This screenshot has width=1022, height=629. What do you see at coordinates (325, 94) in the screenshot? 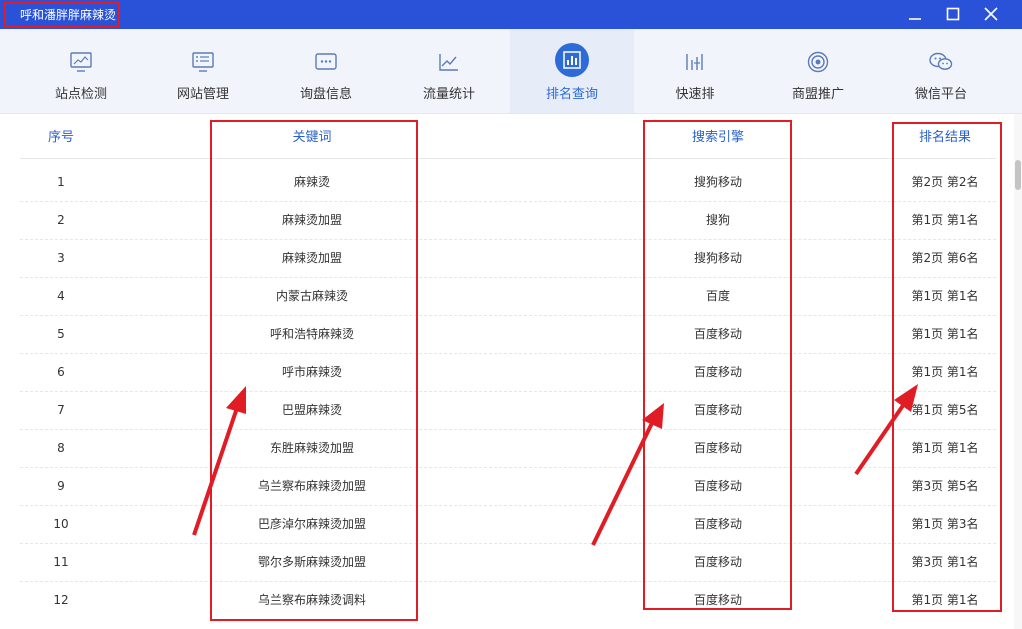
I see `tab-label: 询盘信息` at bounding box center [325, 94].